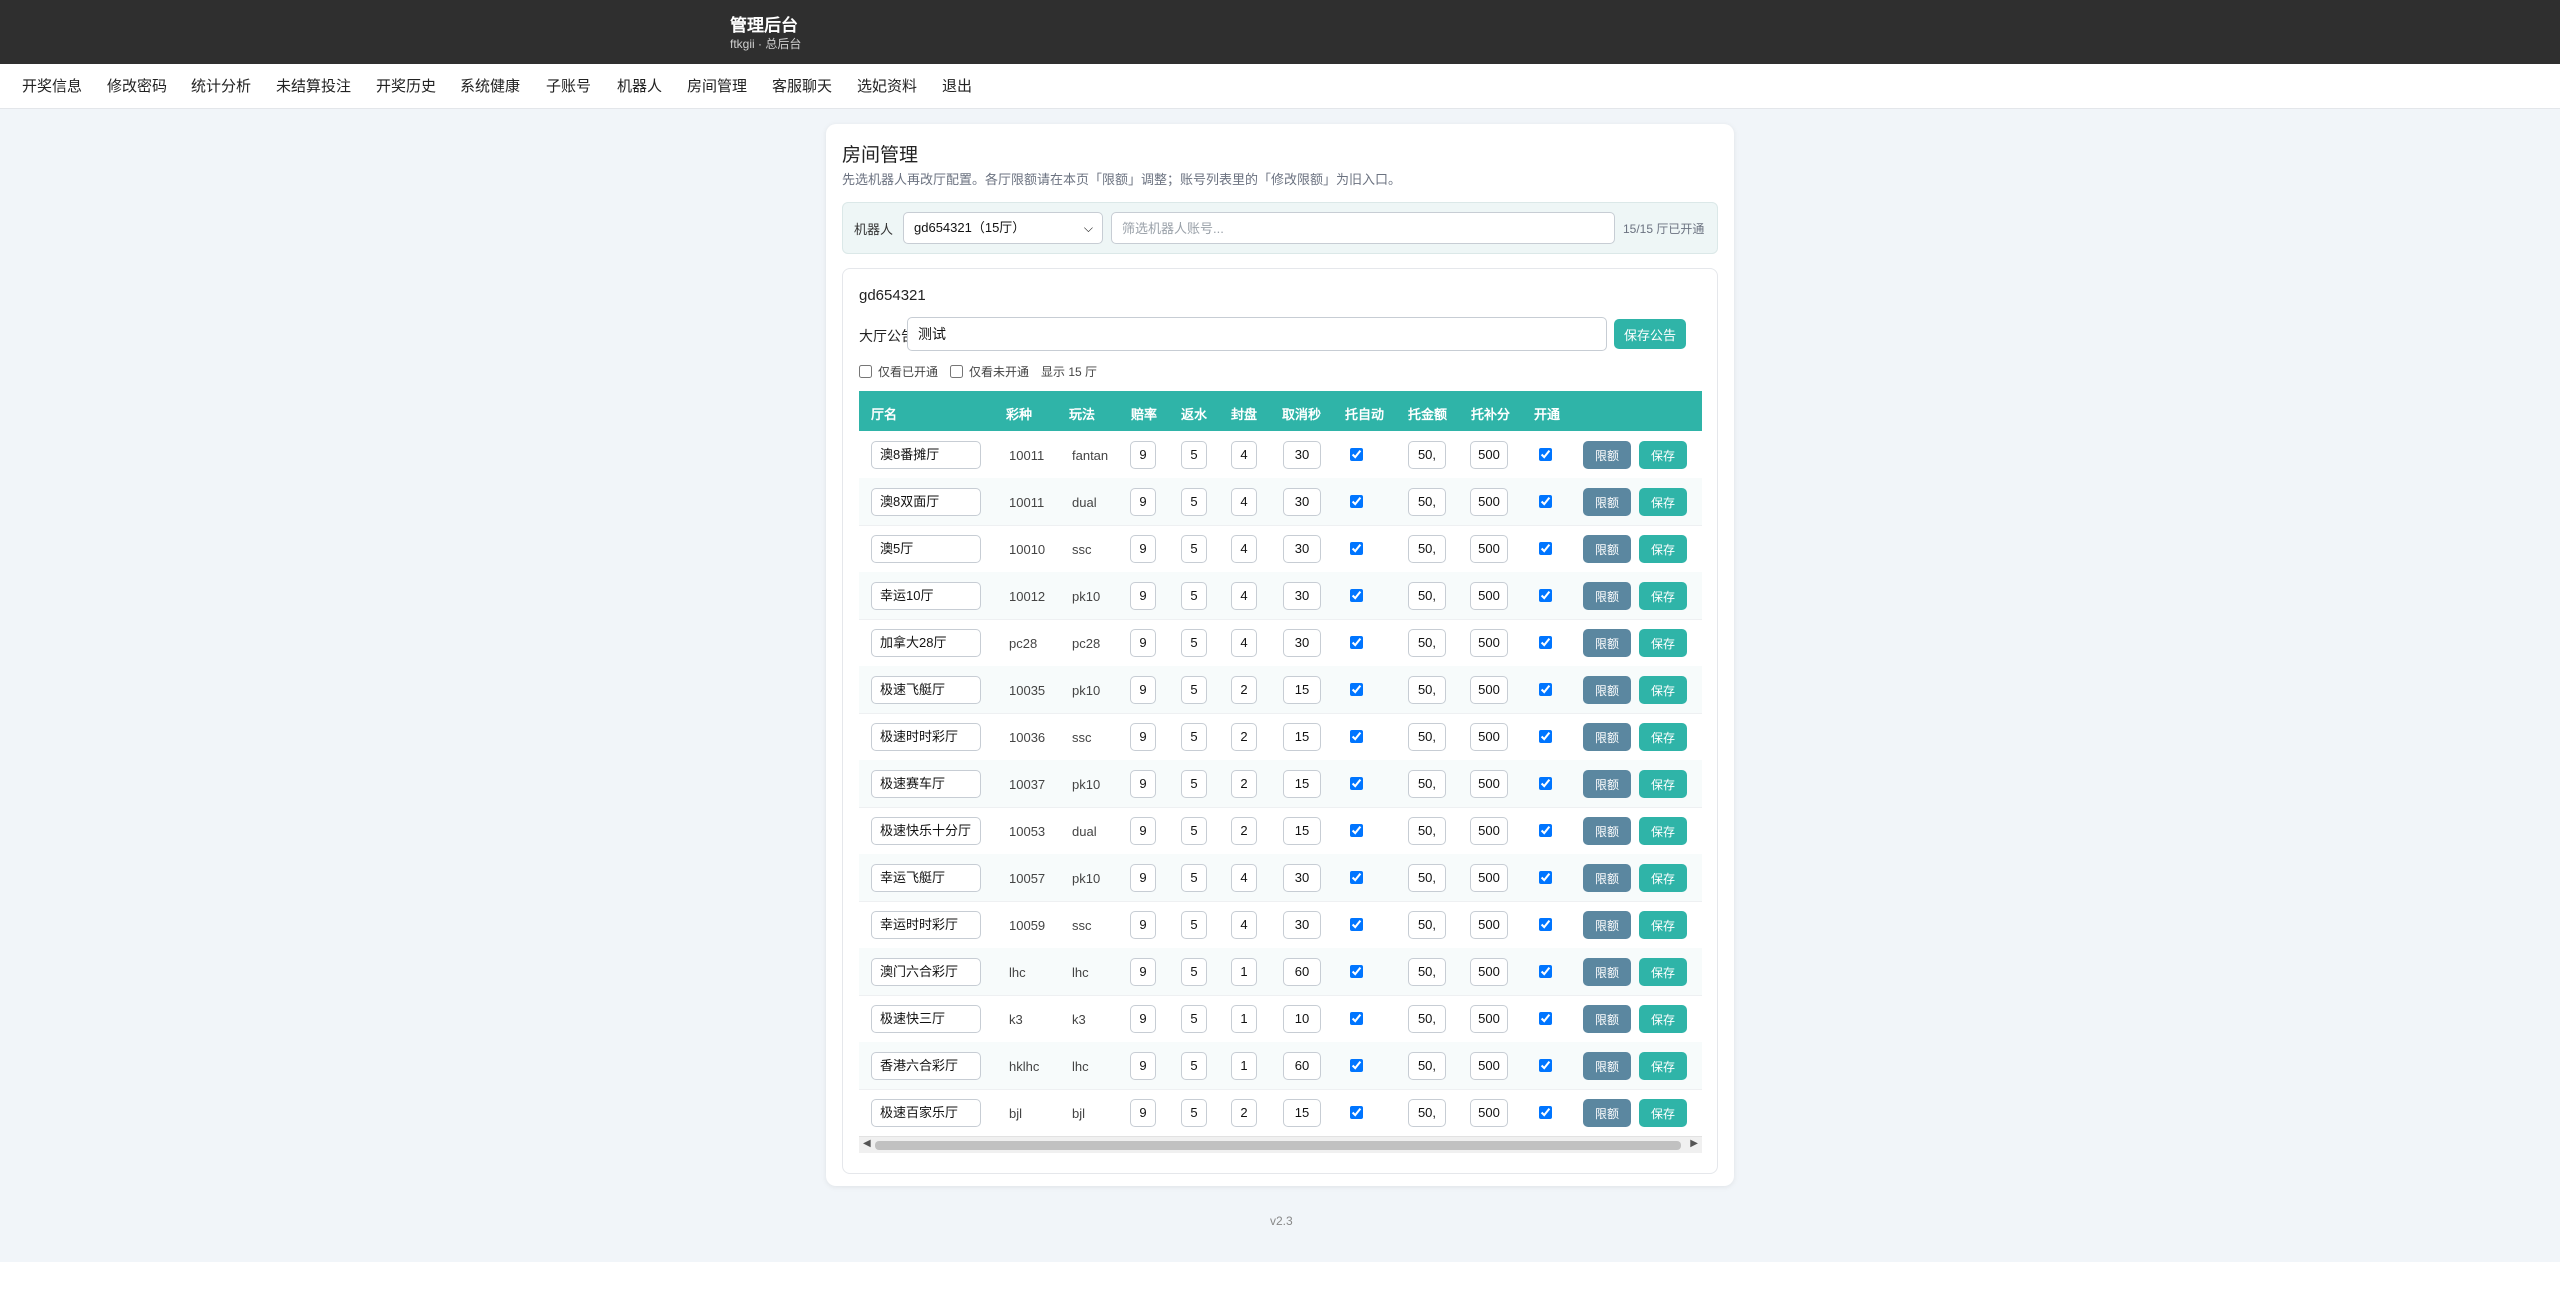  What do you see at coordinates (221, 85) in the screenshot?
I see `nav-item-statistics: 统计分析` at bounding box center [221, 85].